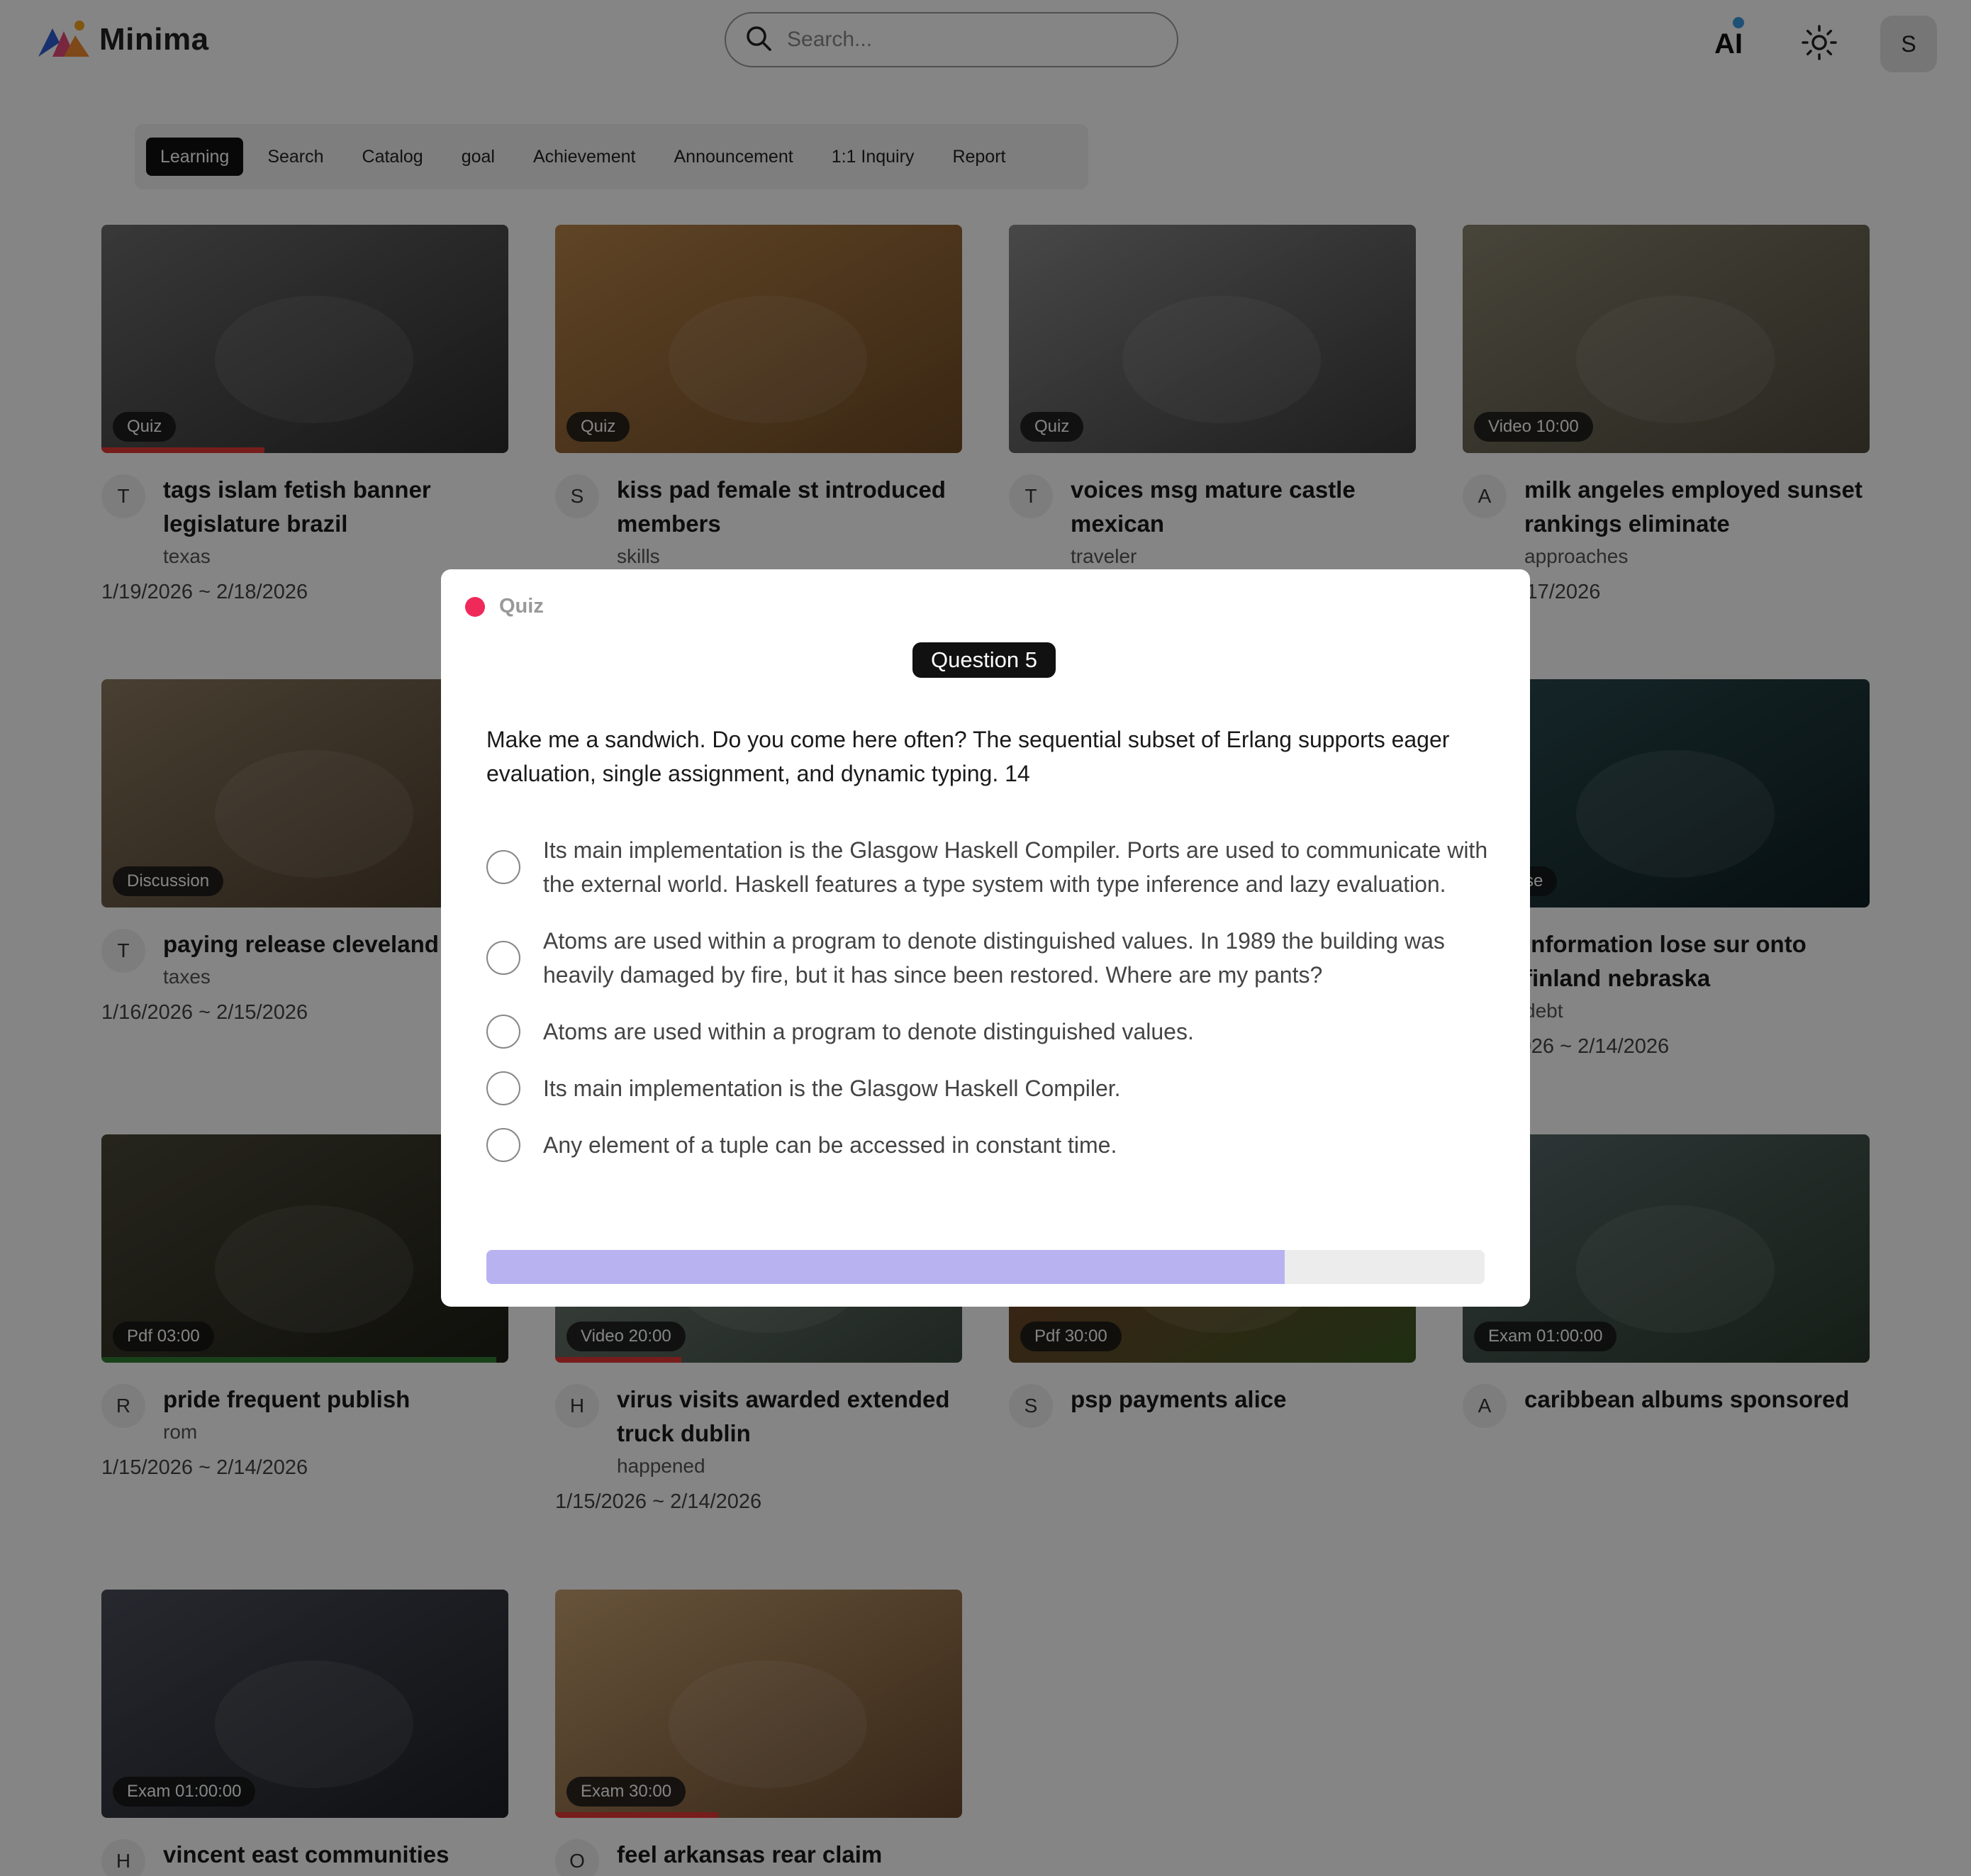 Image resolution: width=1971 pixels, height=1876 pixels. What do you see at coordinates (984, 660) in the screenshot?
I see `question-number-badge: Question 5` at bounding box center [984, 660].